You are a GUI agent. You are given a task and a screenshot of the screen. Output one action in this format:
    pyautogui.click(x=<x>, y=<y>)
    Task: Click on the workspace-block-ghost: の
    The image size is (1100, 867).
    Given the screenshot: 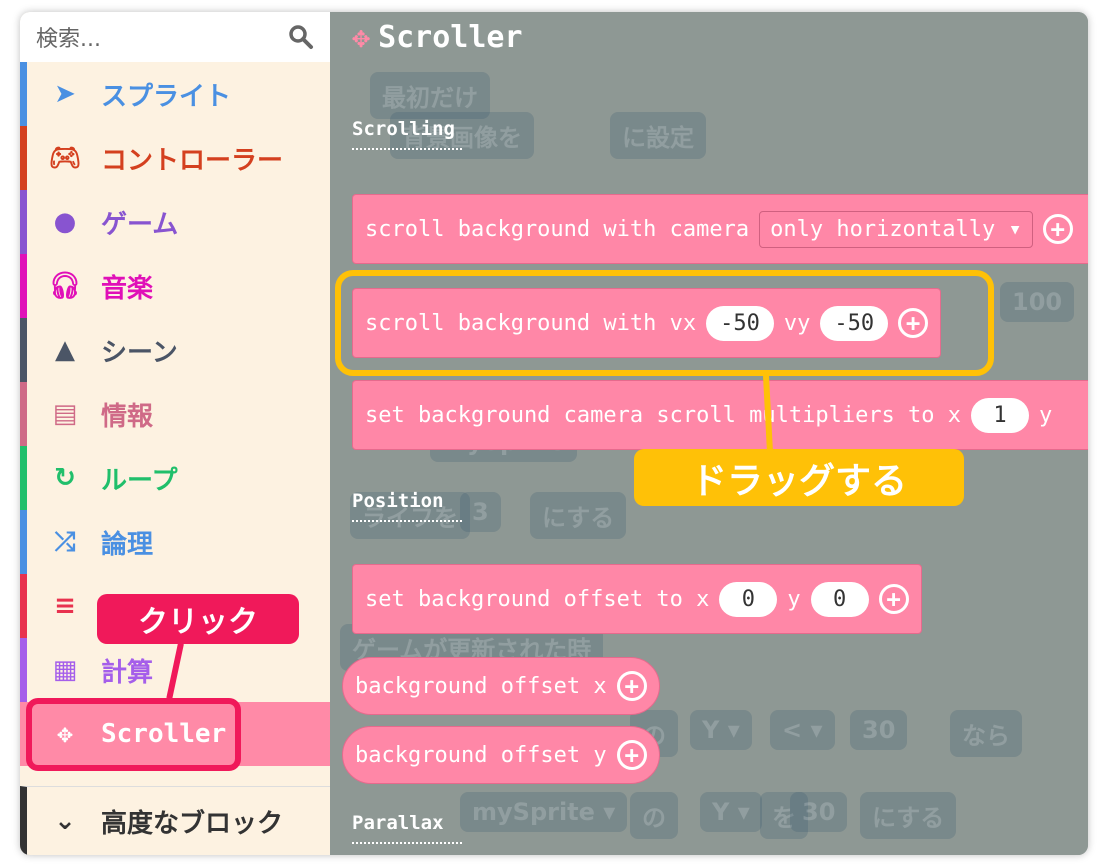 What is the action you would take?
    pyautogui.click(x=654, y=815)
    